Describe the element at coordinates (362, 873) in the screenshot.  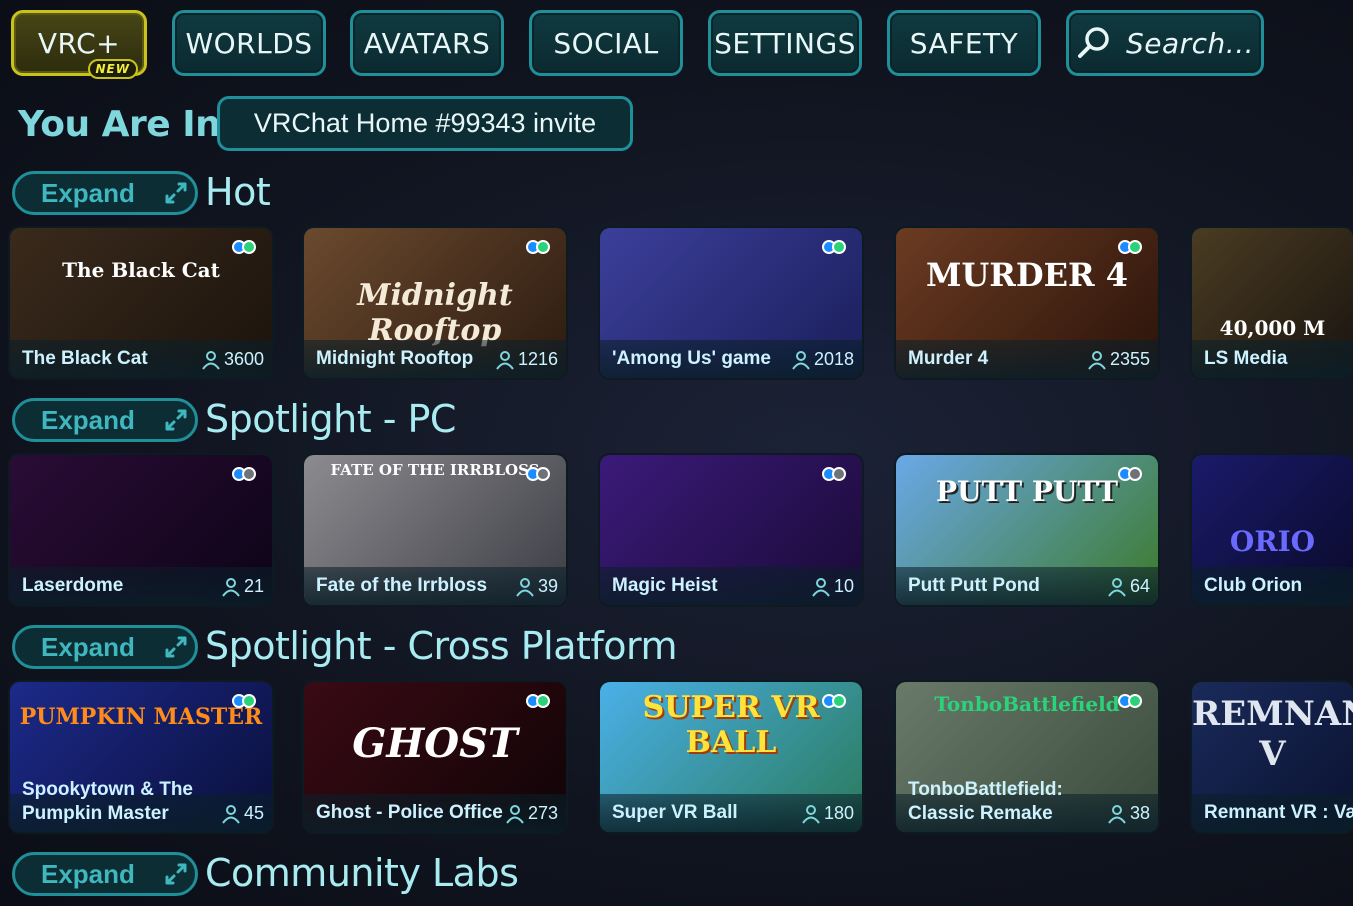
I see `section-title: Community Labs` at that location.